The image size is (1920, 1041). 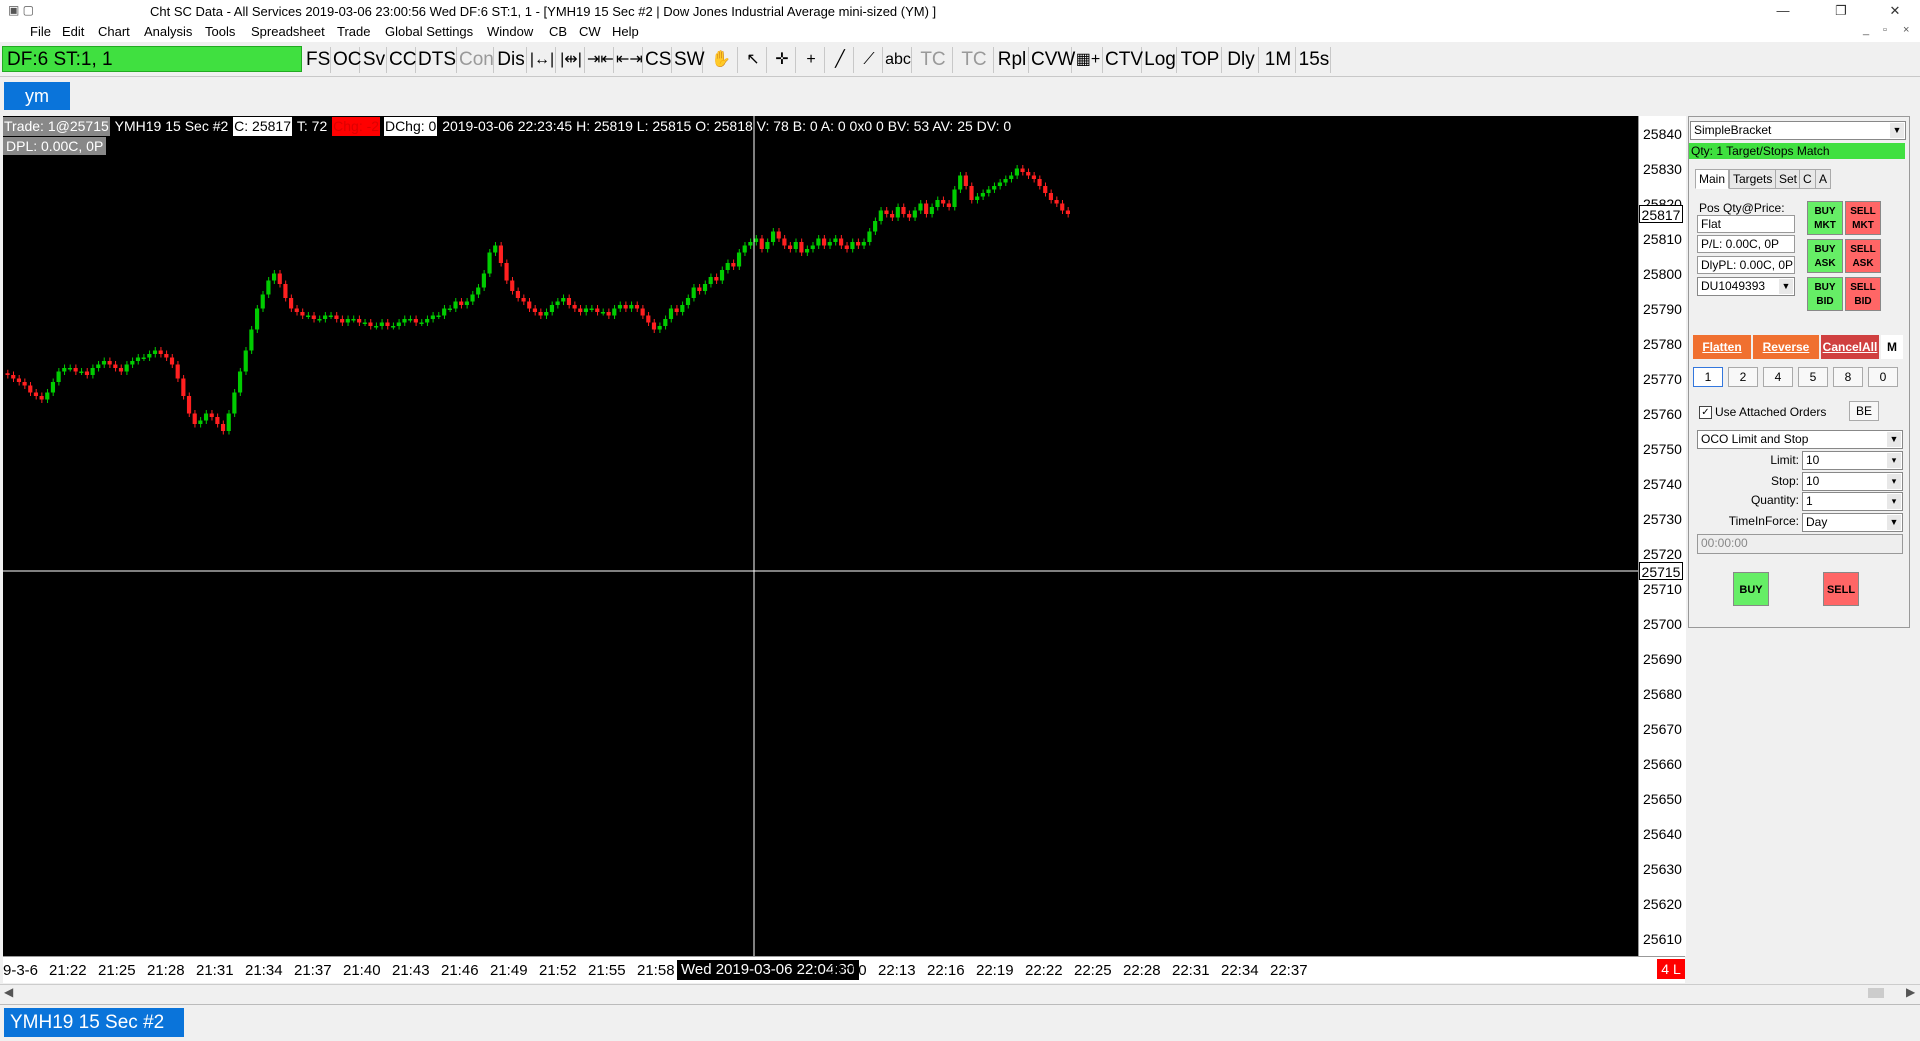 What do you see at coordinates (1012, 60) in the screenshot?
I see `toolbar-button-22: Rpl` at bounding box center [1012, 60].